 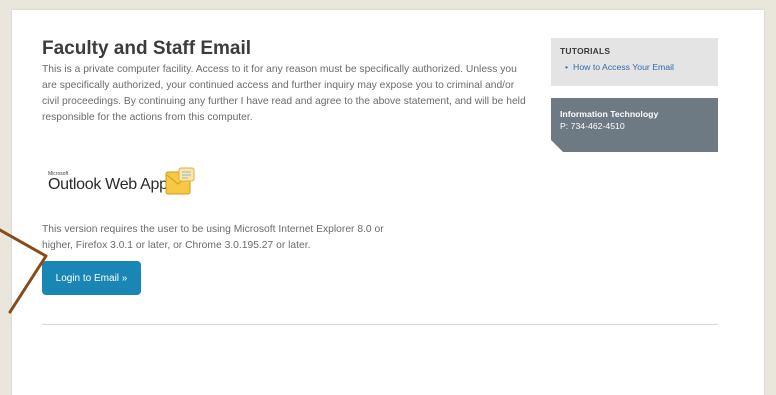 I want to click on logo-text: Outlook Web App, so click(x=108, y=184).